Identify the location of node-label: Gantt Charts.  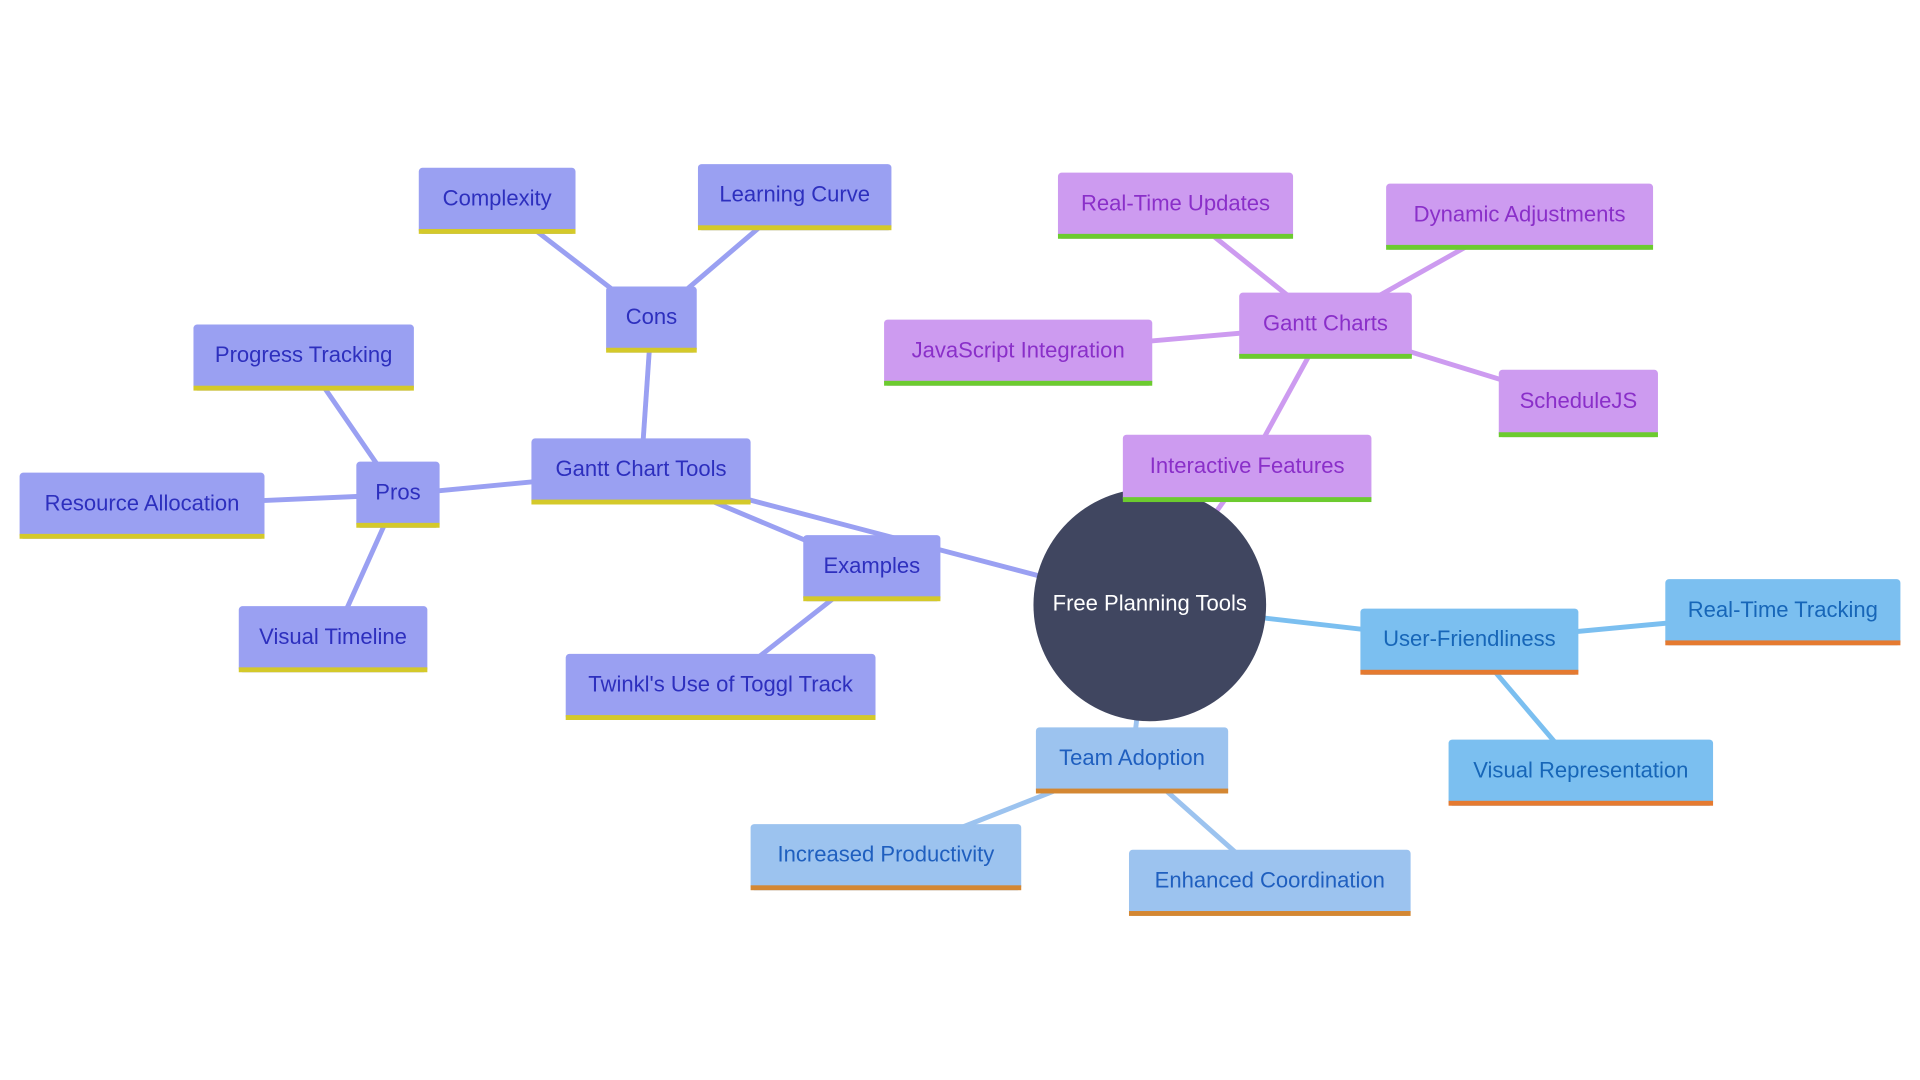
(1325, 322).